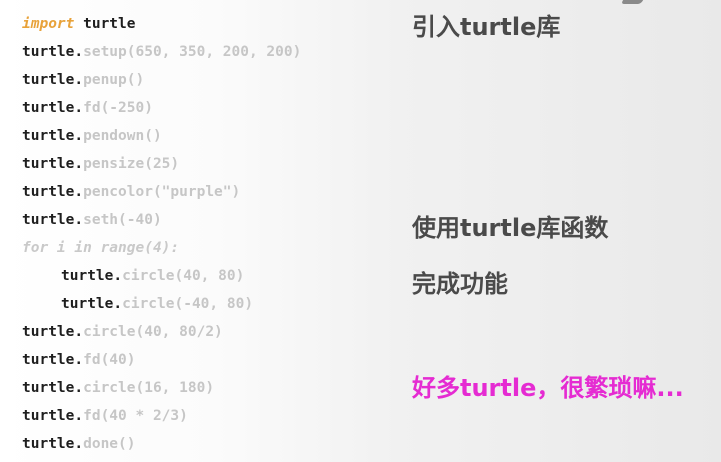  Describe the element at coordinates (149, 388) in the screenshot. I see `method-call: circle(16, 180)` at that location.